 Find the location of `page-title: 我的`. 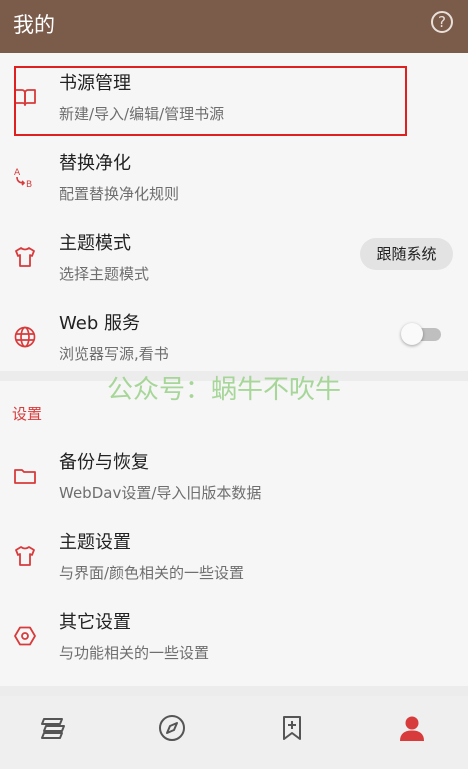

page-title: 我的 is located at coordinates (34, 25).